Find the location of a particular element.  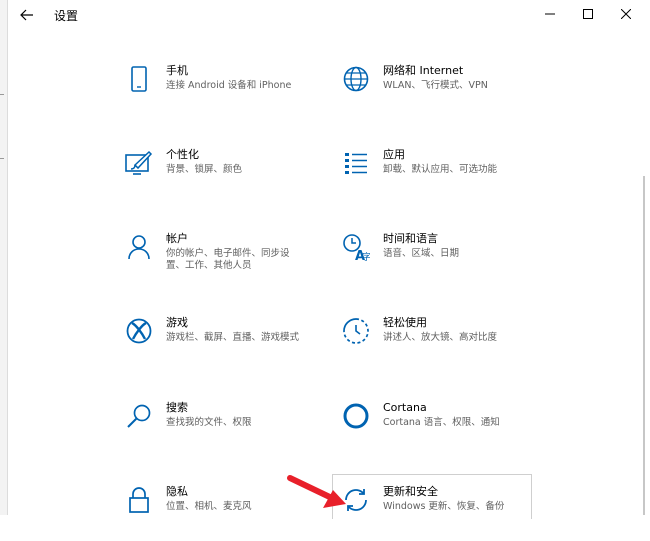

xbox-icon is located at coordinates (139, 331).